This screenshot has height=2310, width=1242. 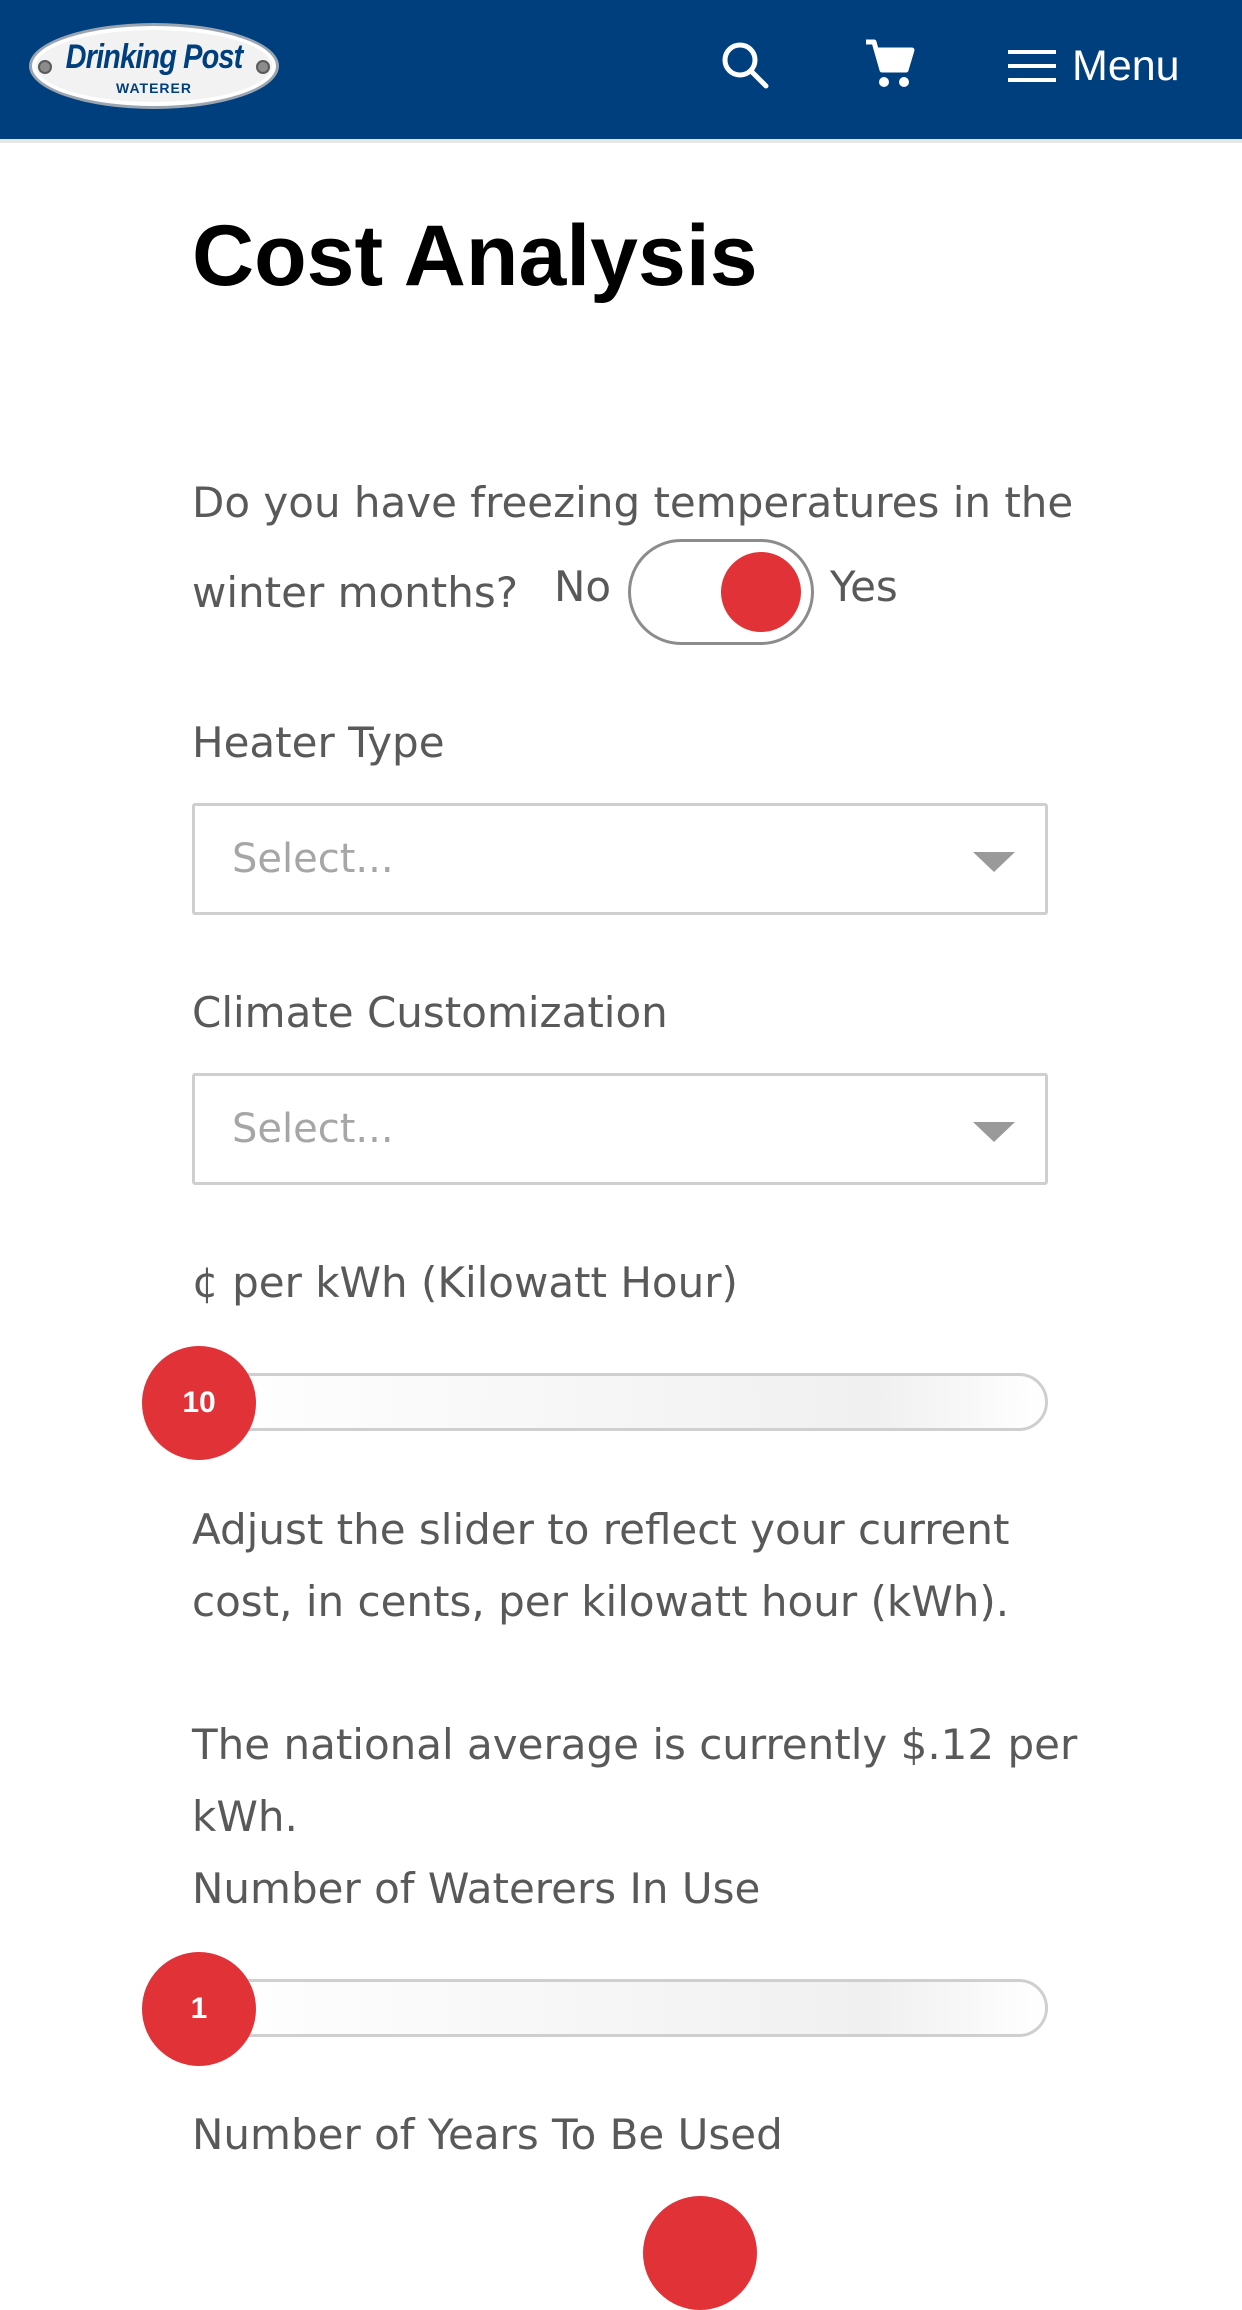 What do you see at coordinates (890, 64) in the screenshot?
I see `cart-icon` at bounding box center [890, 64].